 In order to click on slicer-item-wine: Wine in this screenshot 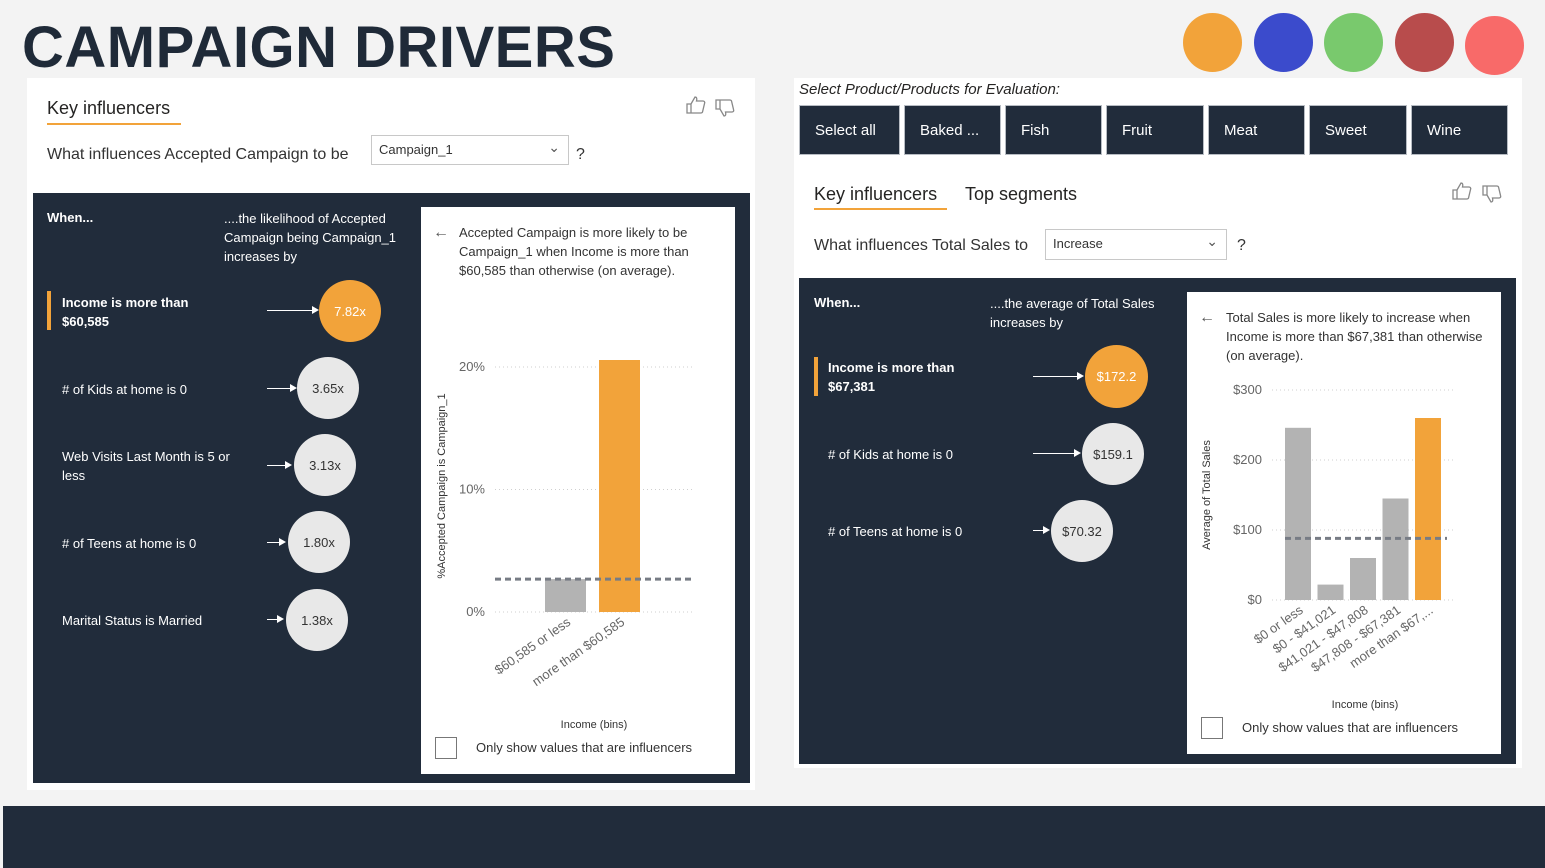, I will do `click(1459, 130)`.